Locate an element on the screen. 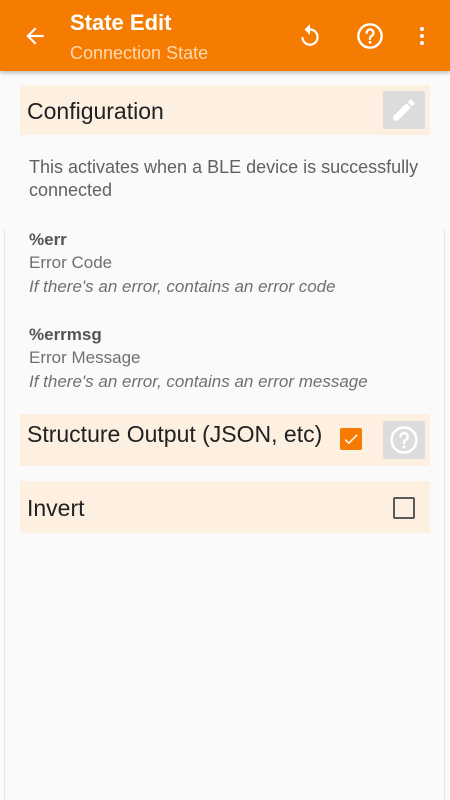  configuration-label: Configuration is located at coordinates (95, 111).